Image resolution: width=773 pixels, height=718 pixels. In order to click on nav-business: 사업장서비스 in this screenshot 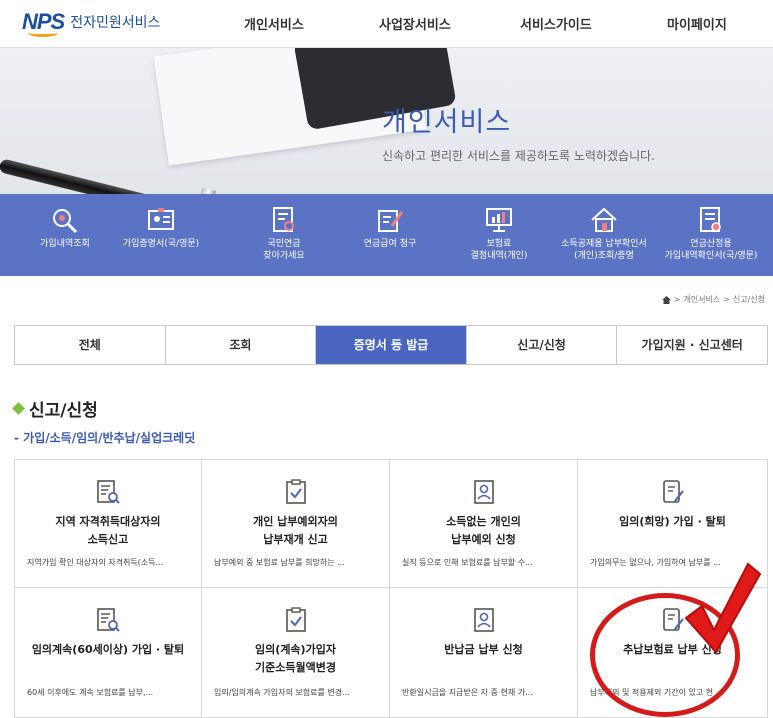, I will do `click(415, 23)`.